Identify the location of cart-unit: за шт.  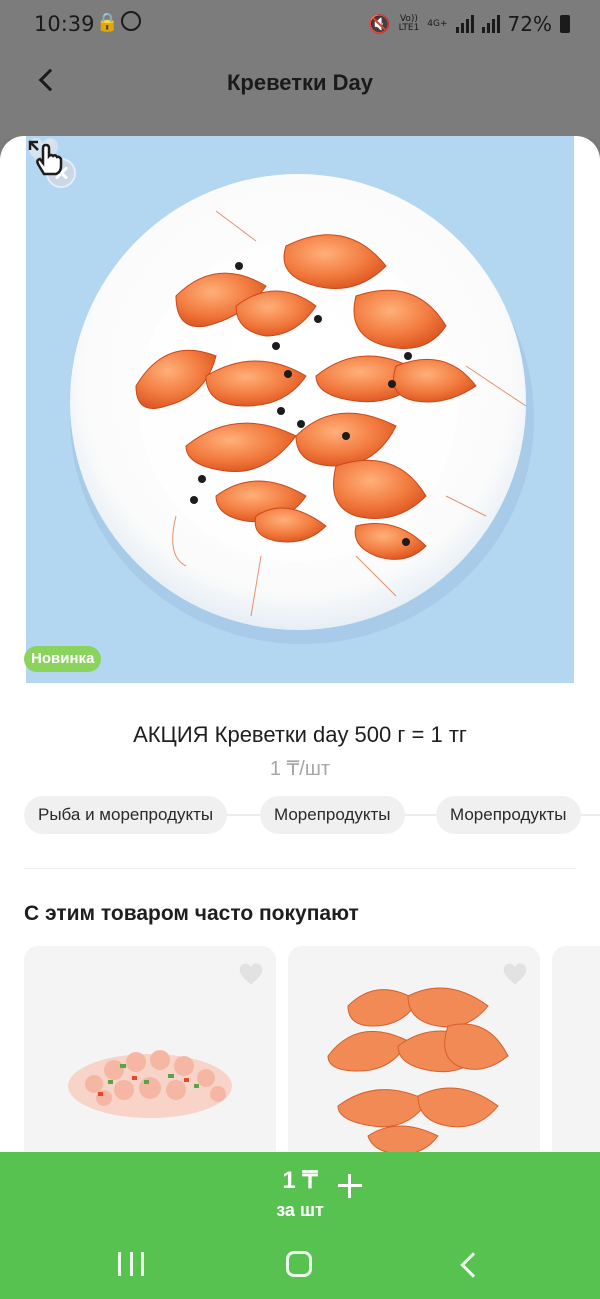
(300, 1210).